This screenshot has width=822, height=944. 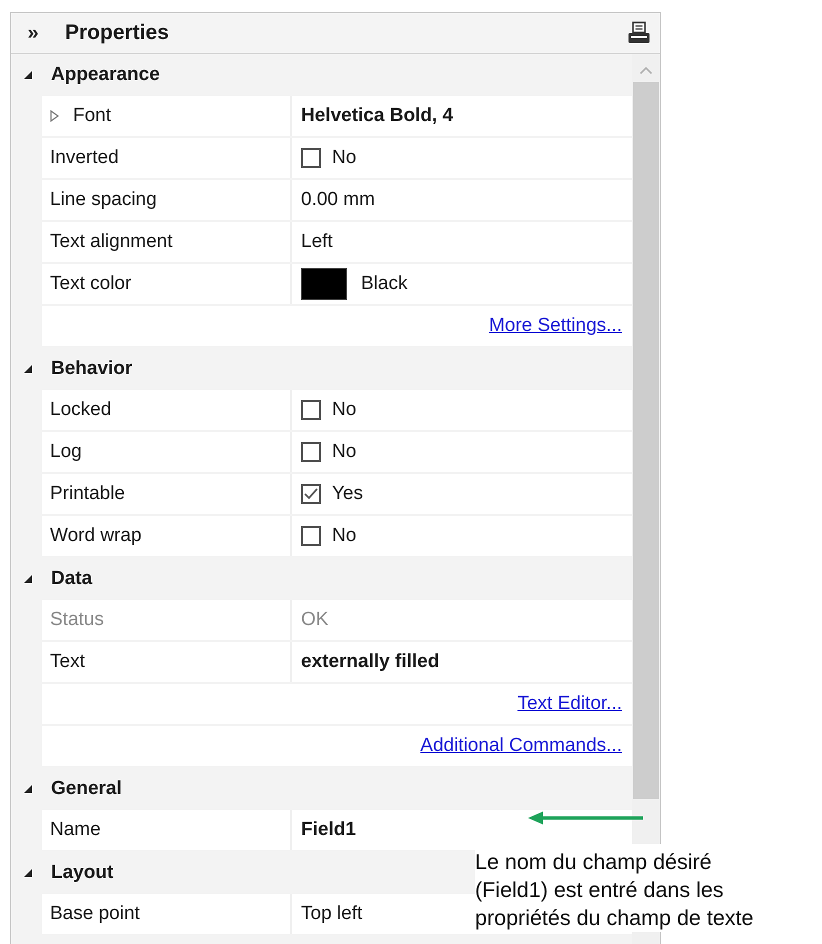 What do you see at coordinates (54, 116) in the screenshot?
I see `expand-triangle-icon` at bounding box center [54, 116].